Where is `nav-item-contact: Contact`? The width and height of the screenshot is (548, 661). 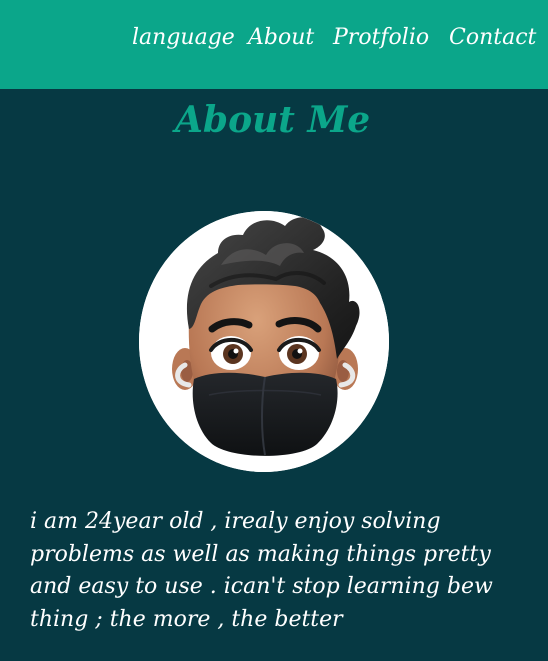 nav-item-contact: Contact is located at coordinates (492, 38).